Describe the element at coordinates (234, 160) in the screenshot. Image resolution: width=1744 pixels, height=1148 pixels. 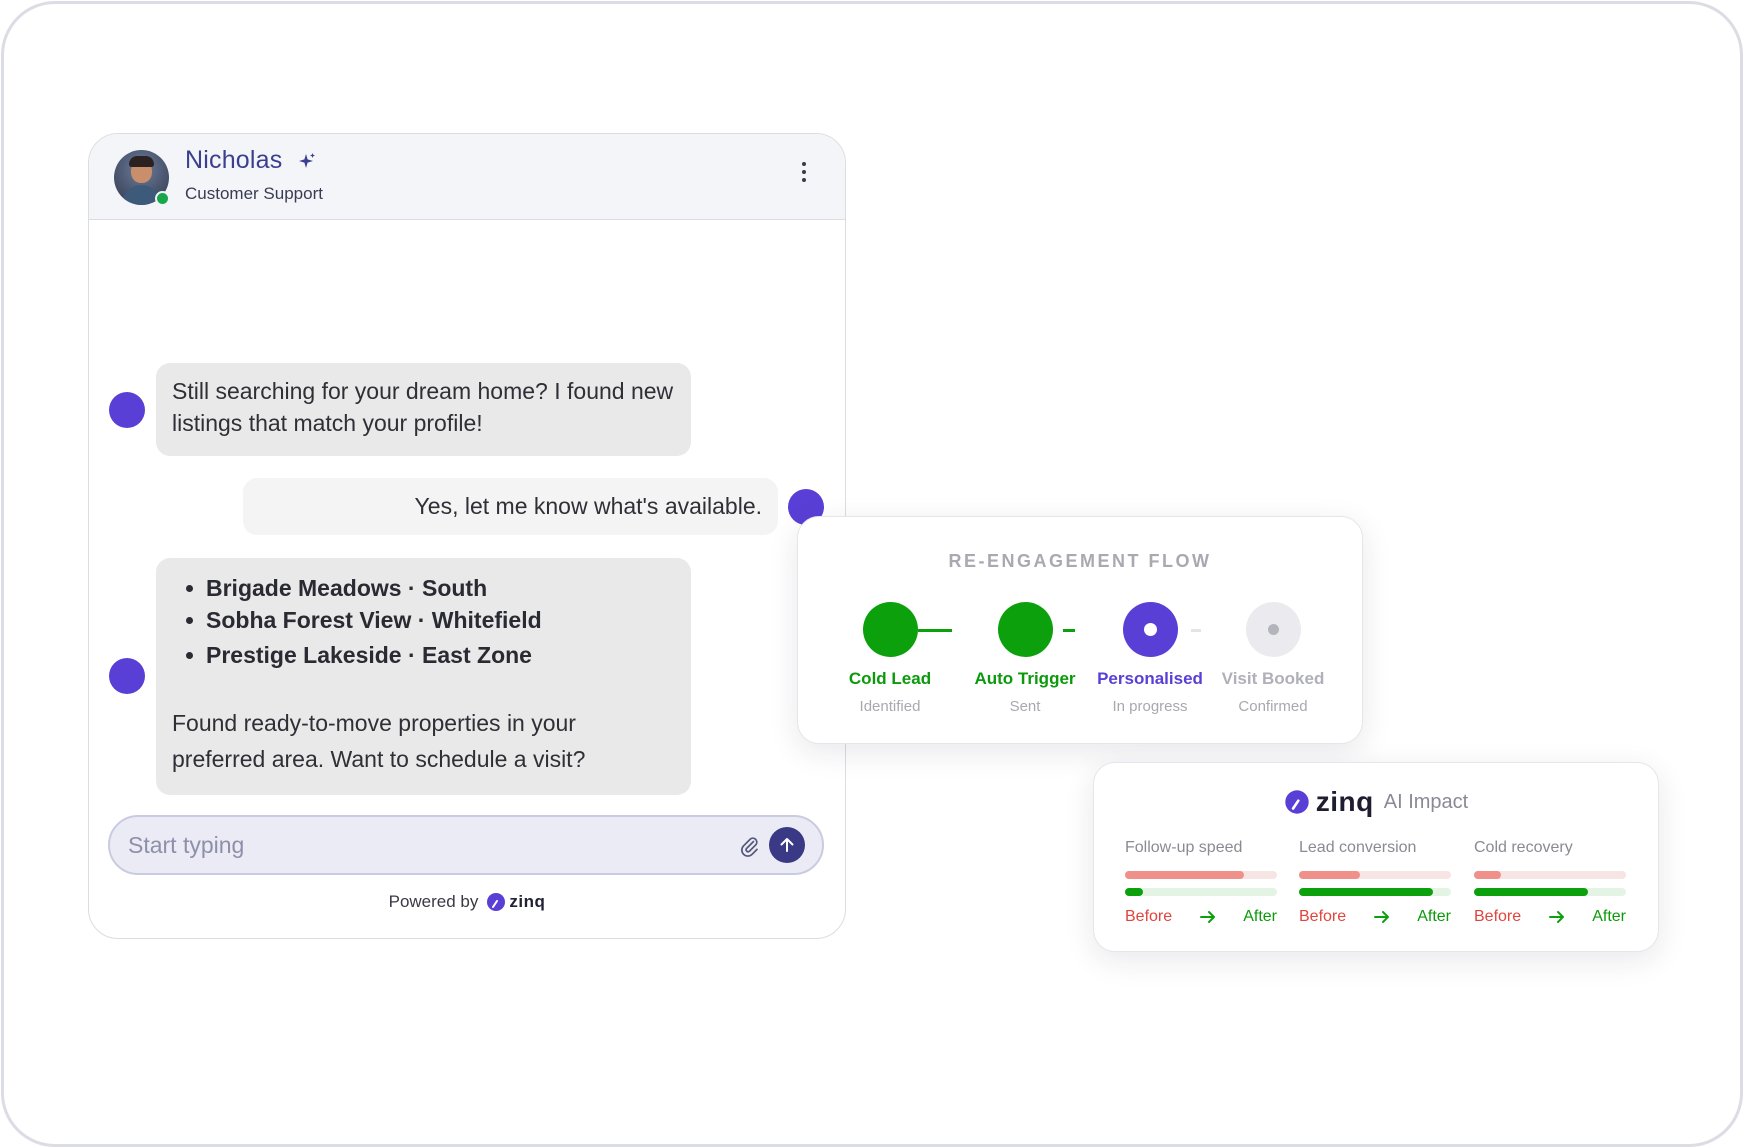
I see `agent-name: Nicholas` at that location.